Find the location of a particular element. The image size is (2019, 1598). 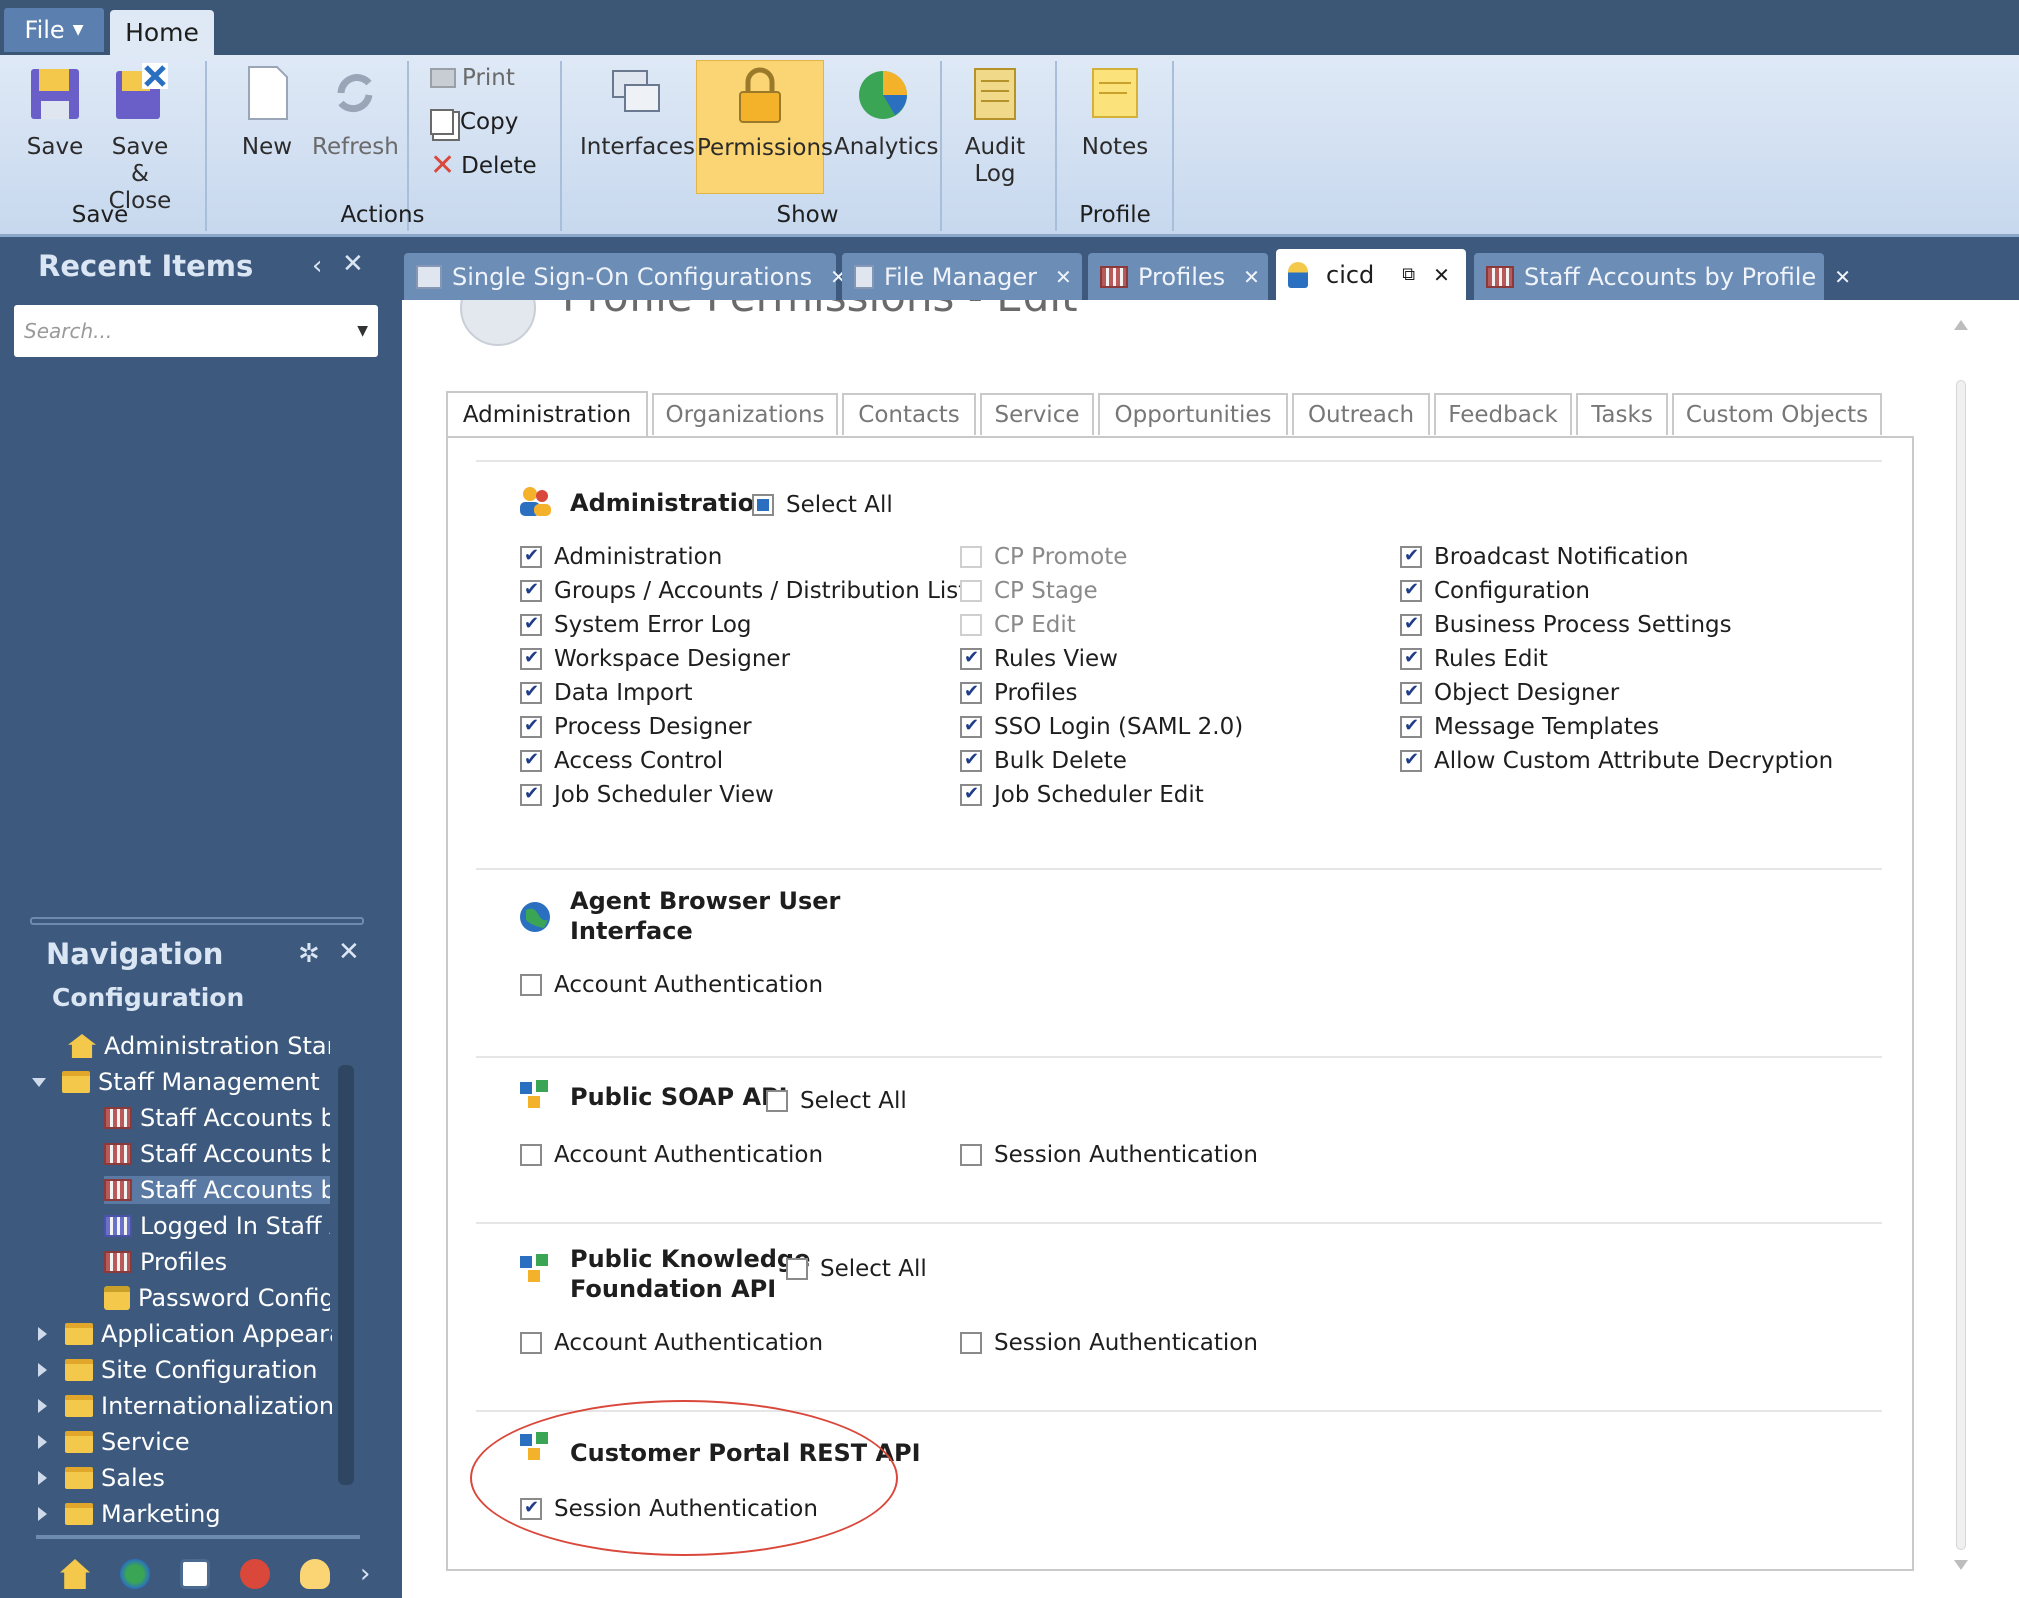

admin-permission-1-1: Administration is located at coordinates (621, 557).